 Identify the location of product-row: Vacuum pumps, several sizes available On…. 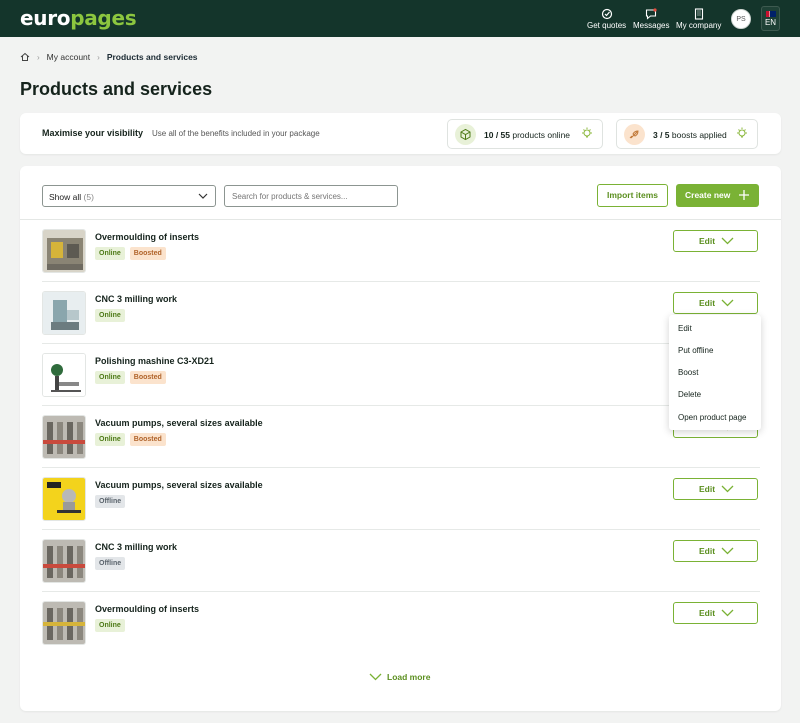
(401, 437).